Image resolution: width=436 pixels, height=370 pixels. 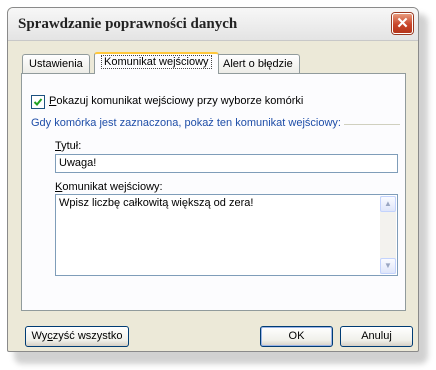 I want to click on checkmark-icon, so click(x=38, y=102).